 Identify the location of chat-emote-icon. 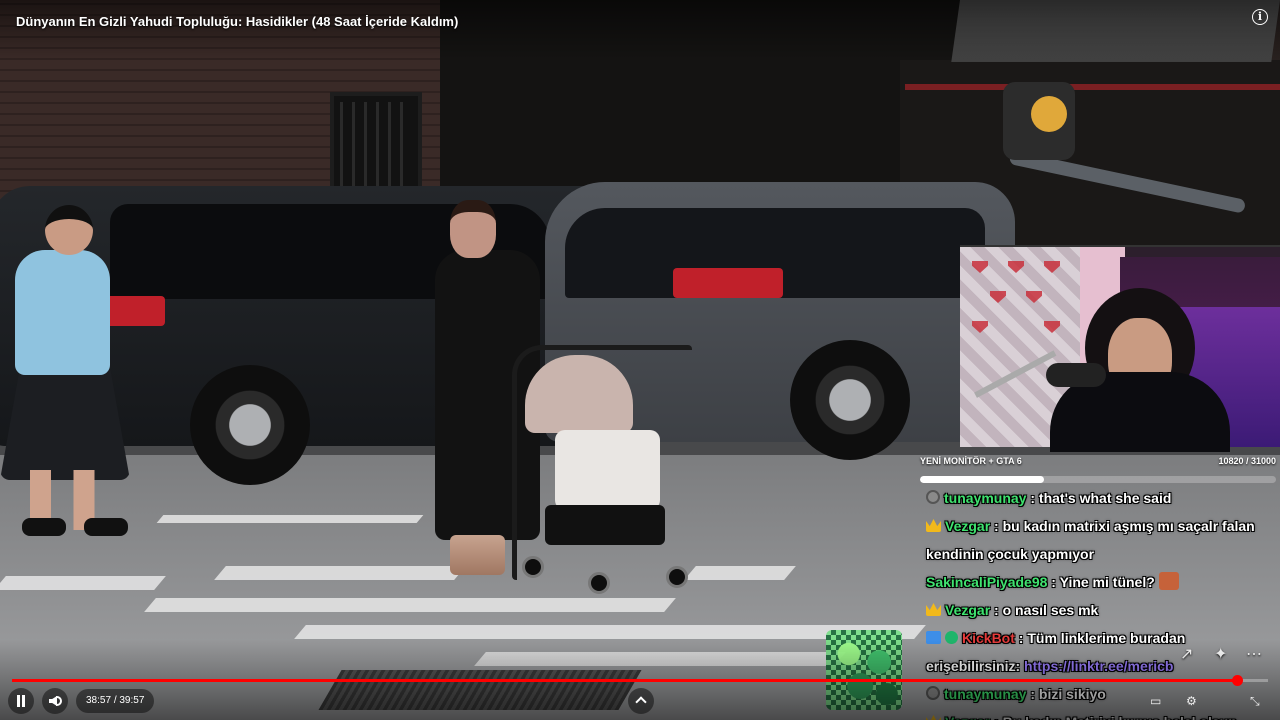
(1168, 581).